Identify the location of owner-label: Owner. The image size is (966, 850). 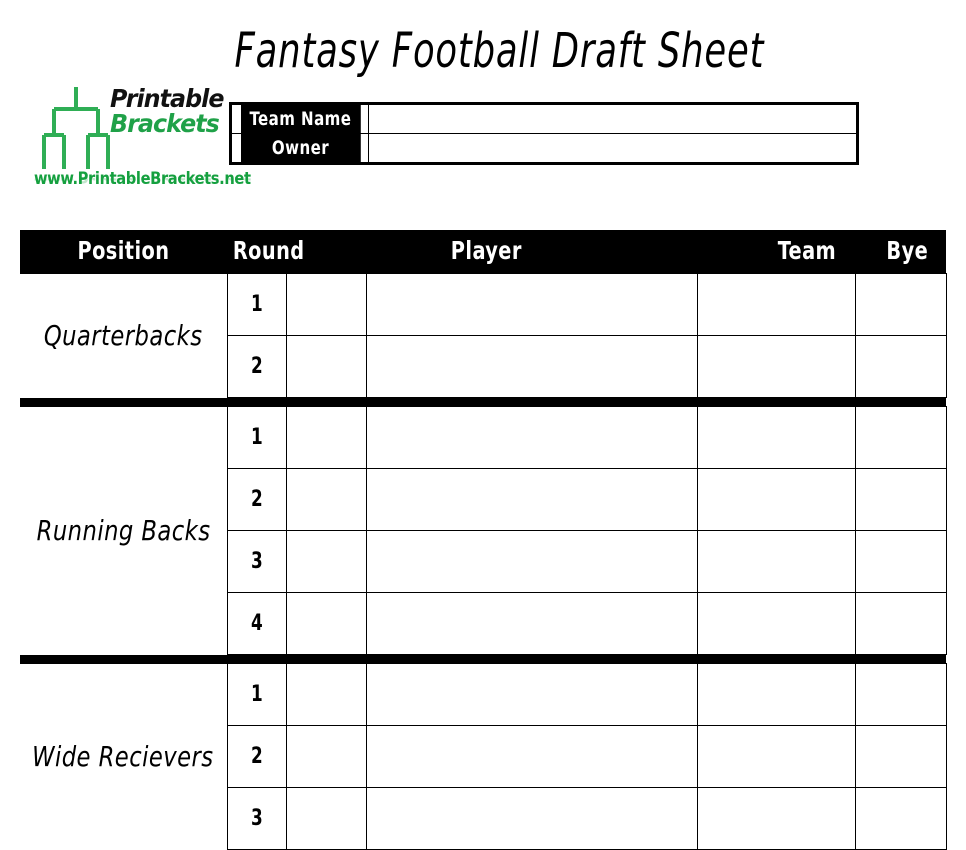
(300, 148).